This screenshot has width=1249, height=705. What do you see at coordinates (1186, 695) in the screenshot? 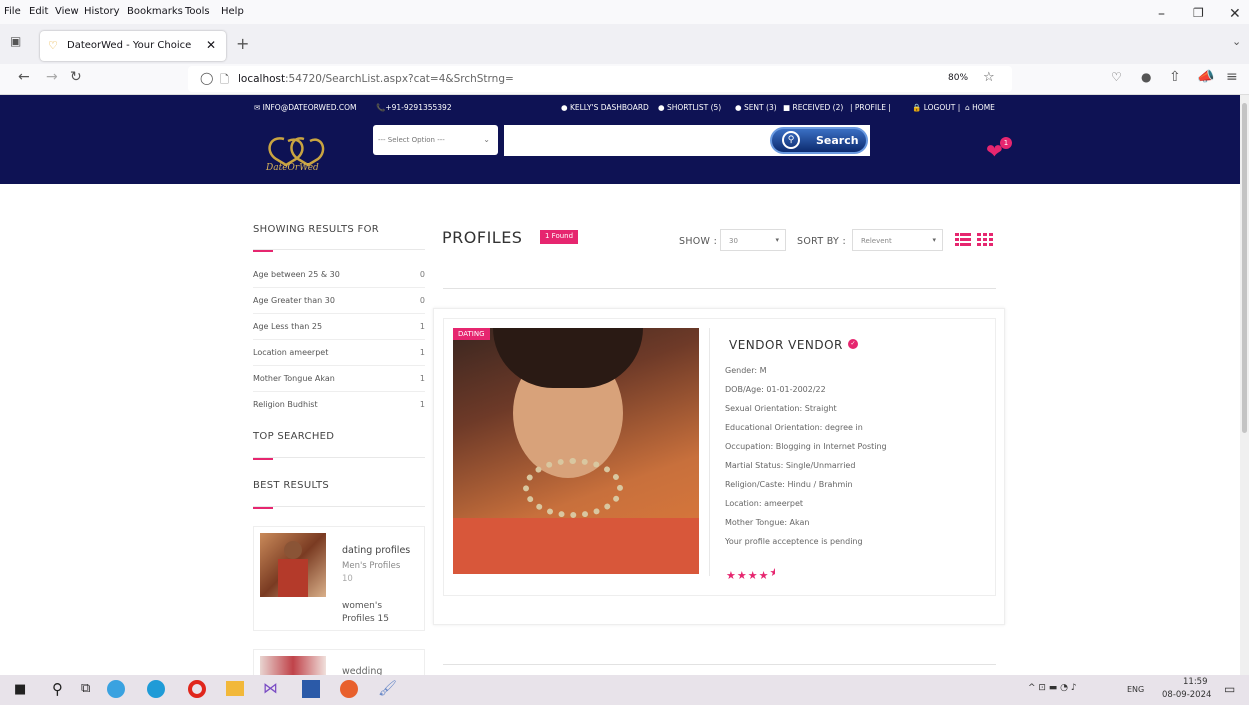
I see `clock-date: 08-09-2024` at bounding box center [1186, 695].